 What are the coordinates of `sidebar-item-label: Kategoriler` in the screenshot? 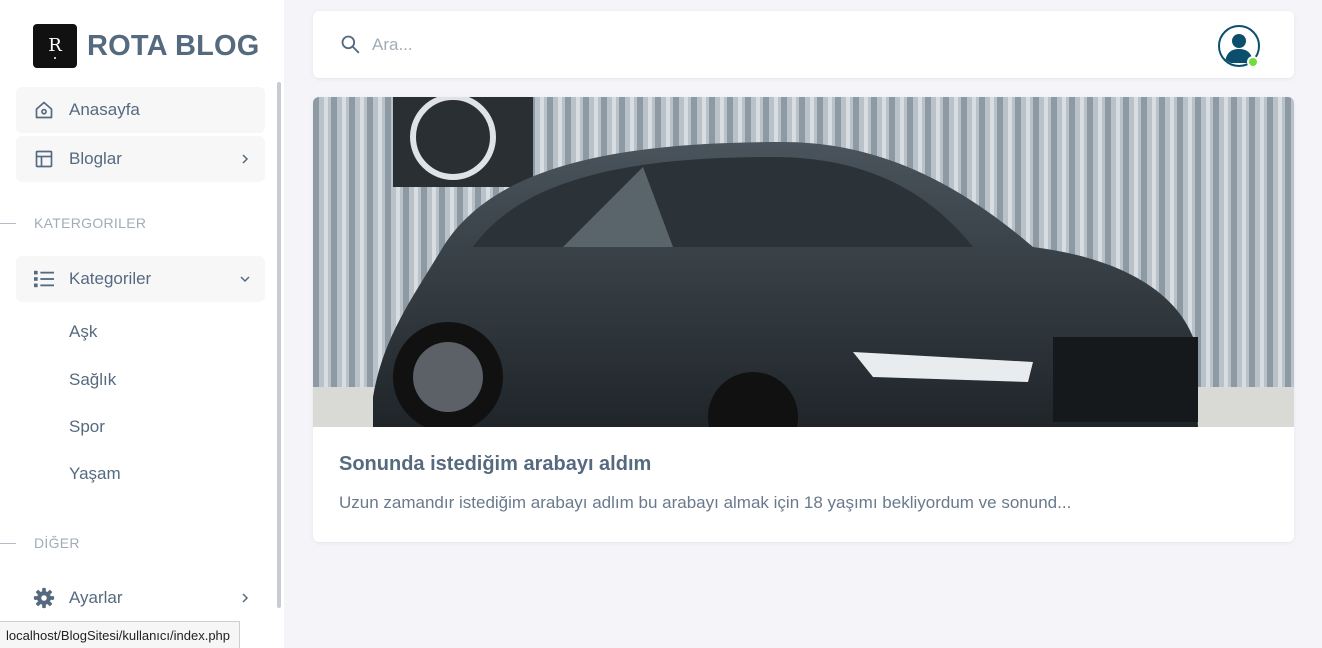 It's located at (110, 278).